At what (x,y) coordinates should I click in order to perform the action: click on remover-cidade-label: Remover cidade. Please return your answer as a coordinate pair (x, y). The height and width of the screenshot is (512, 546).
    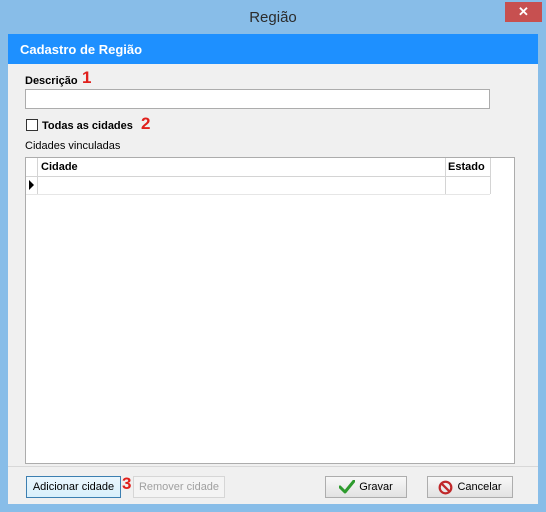
    Looking at the image, I should click on (179, 487).